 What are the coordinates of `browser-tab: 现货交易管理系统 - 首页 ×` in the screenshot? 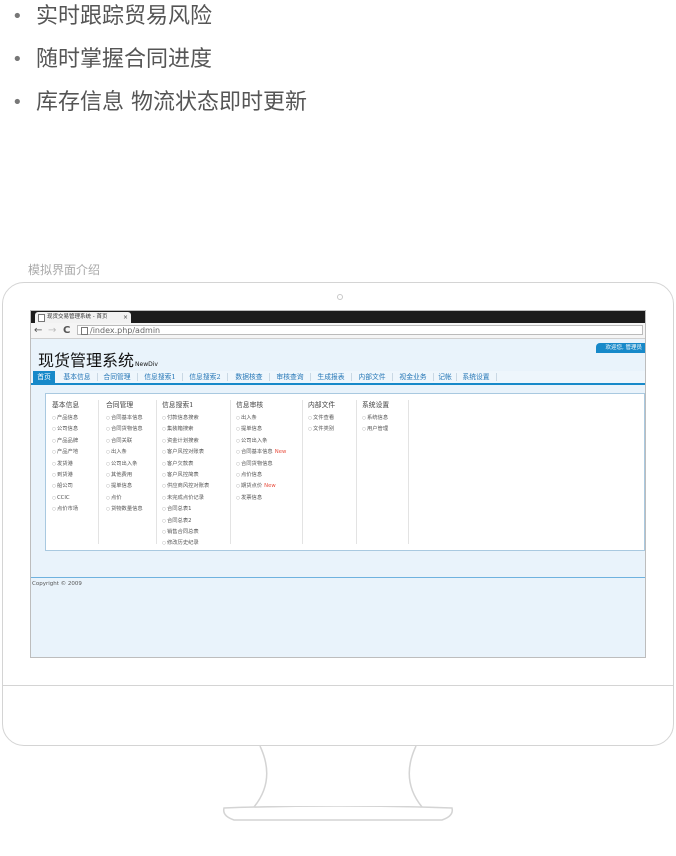 It's located at (83, 317).